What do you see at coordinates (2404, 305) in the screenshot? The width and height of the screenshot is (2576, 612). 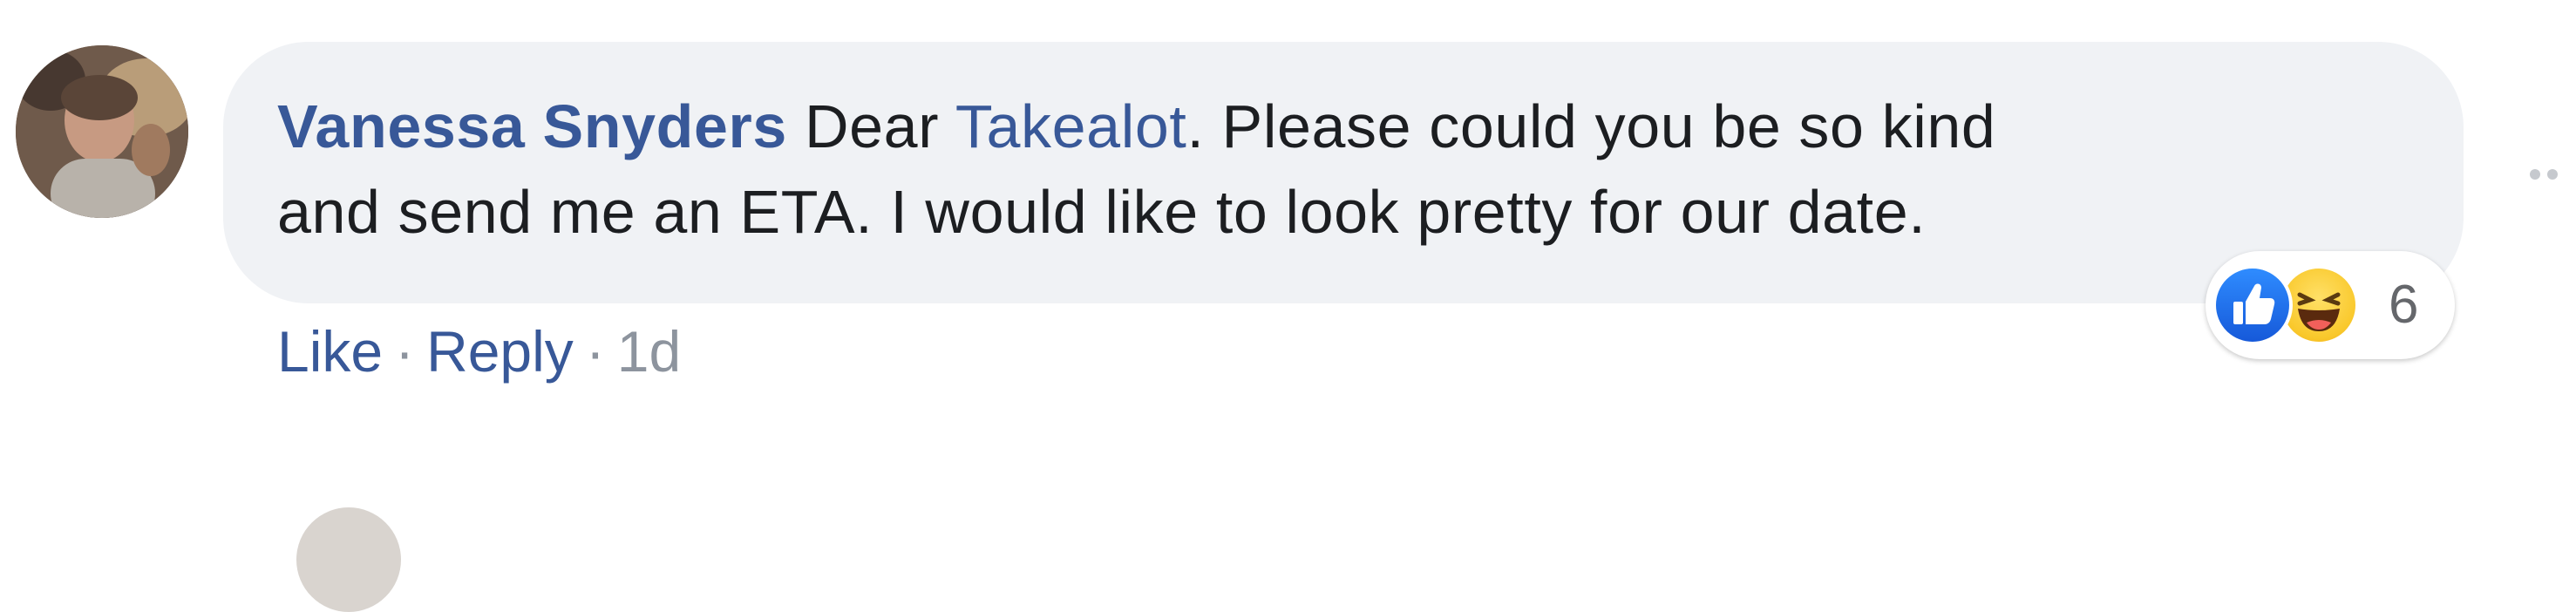 I see `reaction-count: 6` at bounding box center [2404, 305].